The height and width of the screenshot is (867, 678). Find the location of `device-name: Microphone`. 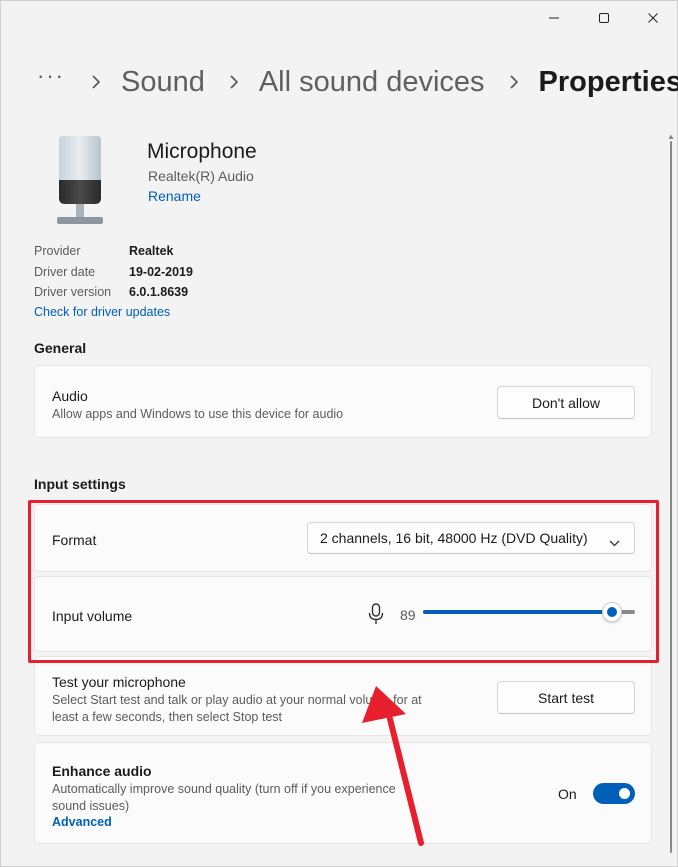

device-name: Microphone is located at coordinates (202, 151).